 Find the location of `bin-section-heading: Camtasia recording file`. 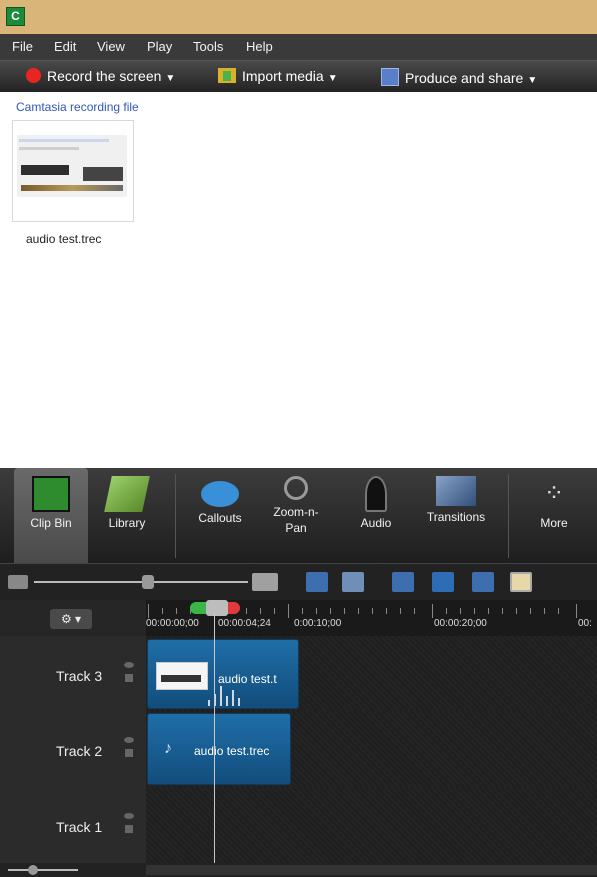

bin-section-heading: Camtasia recording file is located at coordinates (77, 107).